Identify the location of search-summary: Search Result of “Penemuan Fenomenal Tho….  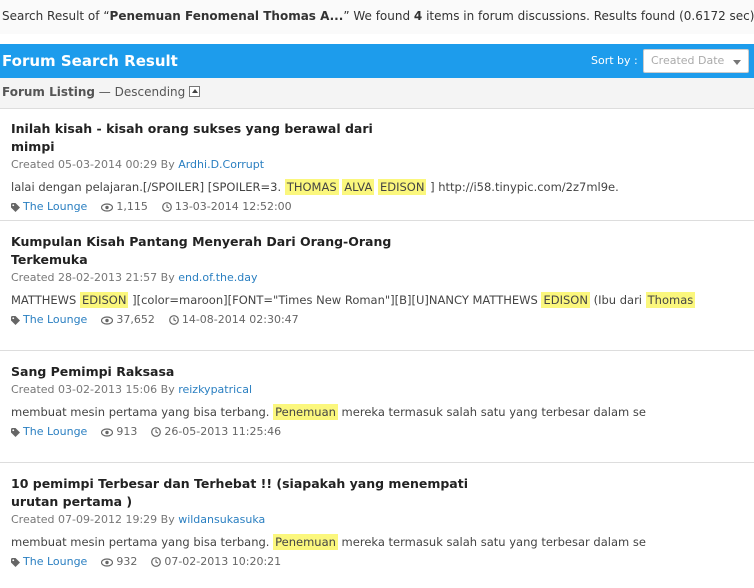
(377, 17).